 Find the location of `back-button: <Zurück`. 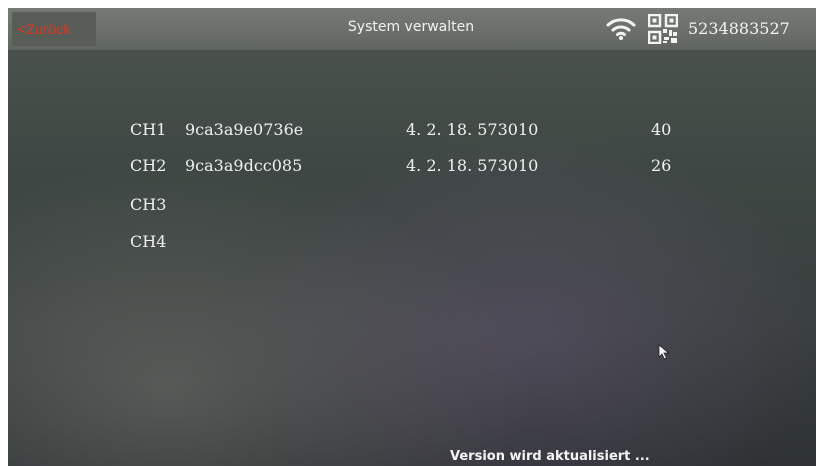

back-button: <Zurück is located at coordinates (54, 29).